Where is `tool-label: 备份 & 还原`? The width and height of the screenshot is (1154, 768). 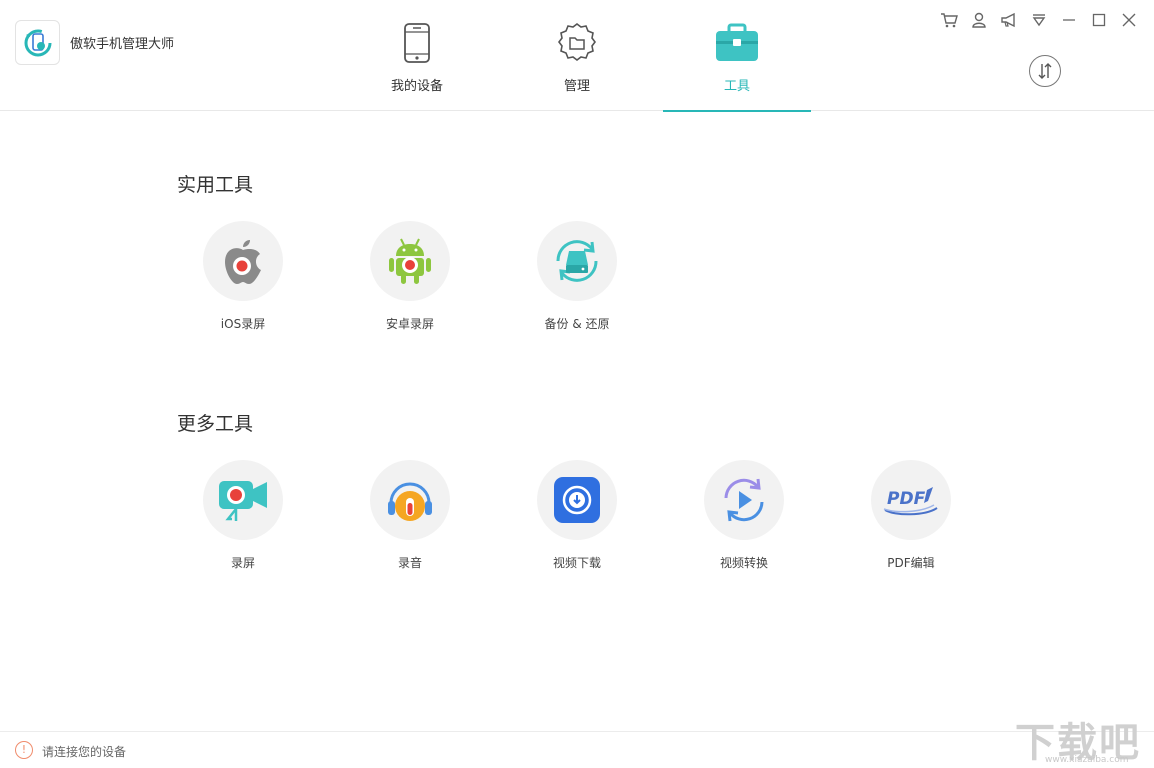 tool-label: 备份 & 还原 is located at coordinates (577, 324).